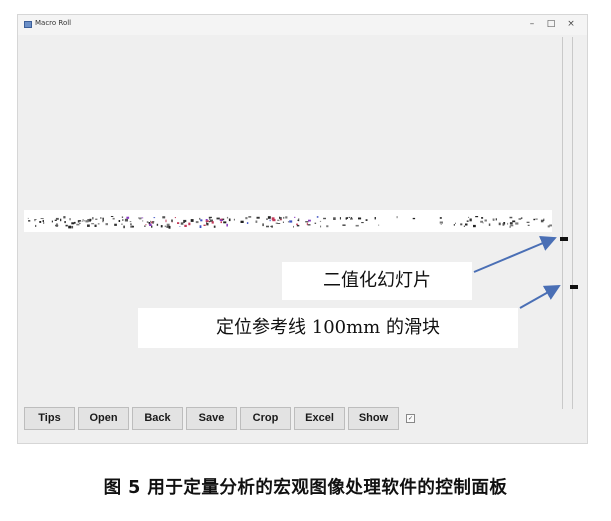  Describe the element at coordinates (515, 254) in the screenshot. I see `arrow-to-upper-handle` at that location.